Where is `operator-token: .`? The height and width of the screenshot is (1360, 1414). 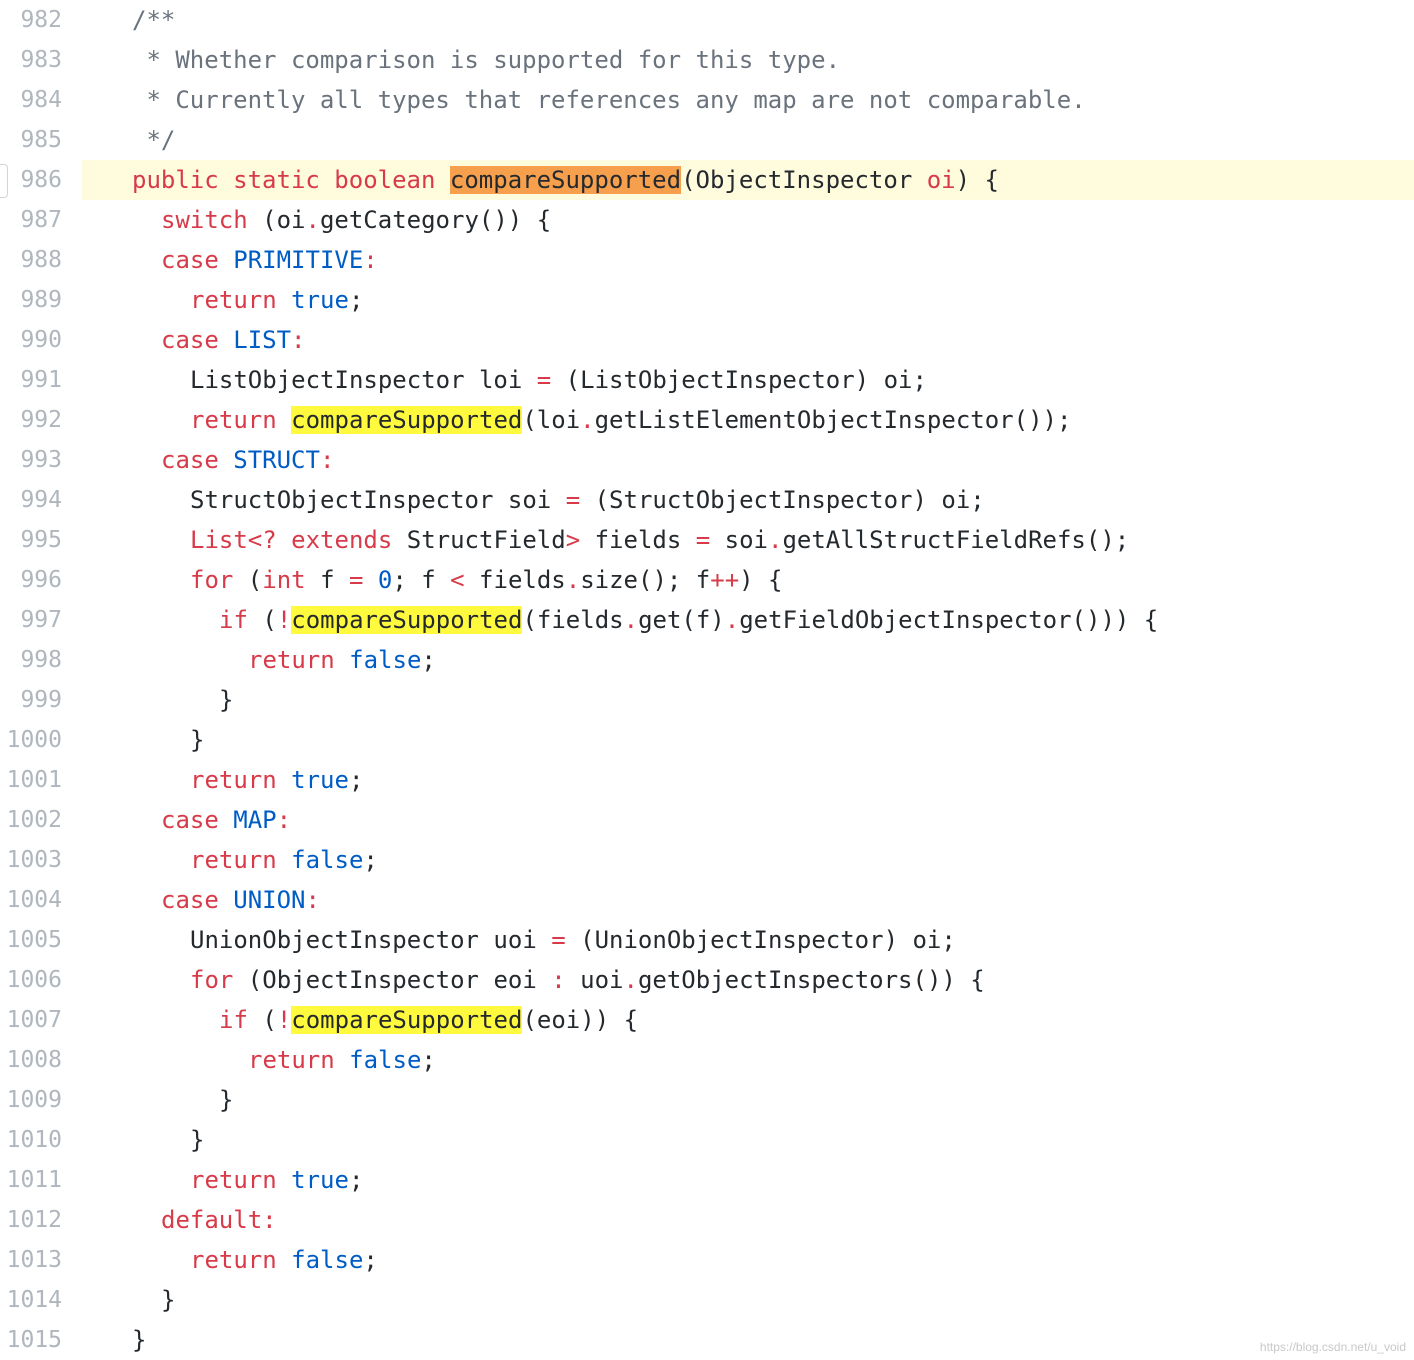 operator-token: . is located at coordinates (631, 620).